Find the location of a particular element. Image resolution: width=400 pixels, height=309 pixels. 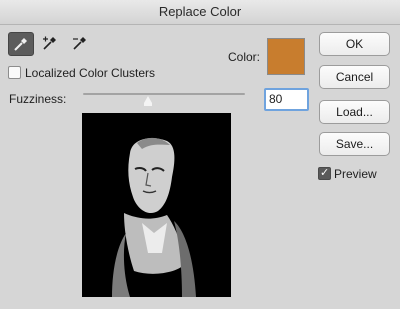

eyedropper-icon is located at coordinates (20, 44).